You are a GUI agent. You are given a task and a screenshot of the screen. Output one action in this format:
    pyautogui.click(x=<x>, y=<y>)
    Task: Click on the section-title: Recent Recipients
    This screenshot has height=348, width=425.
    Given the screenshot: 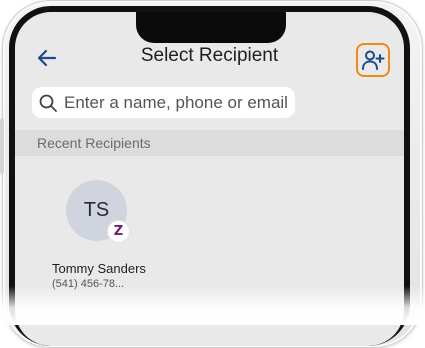 What is the action you would take?
    pyautogui.click(x=94, y=143)
    